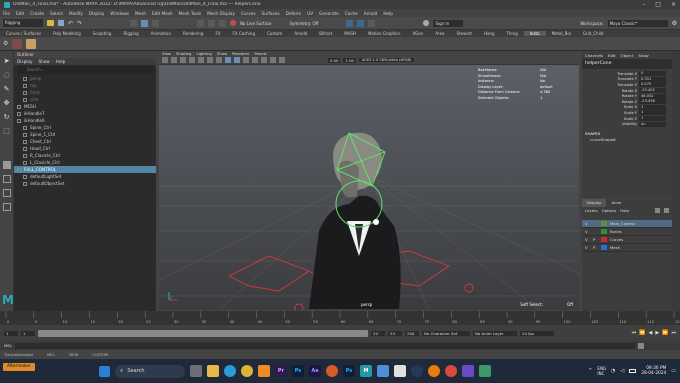  Describe the element at coordinates (247, 371) in the screenshot. I see `chrome-icon` at that location.